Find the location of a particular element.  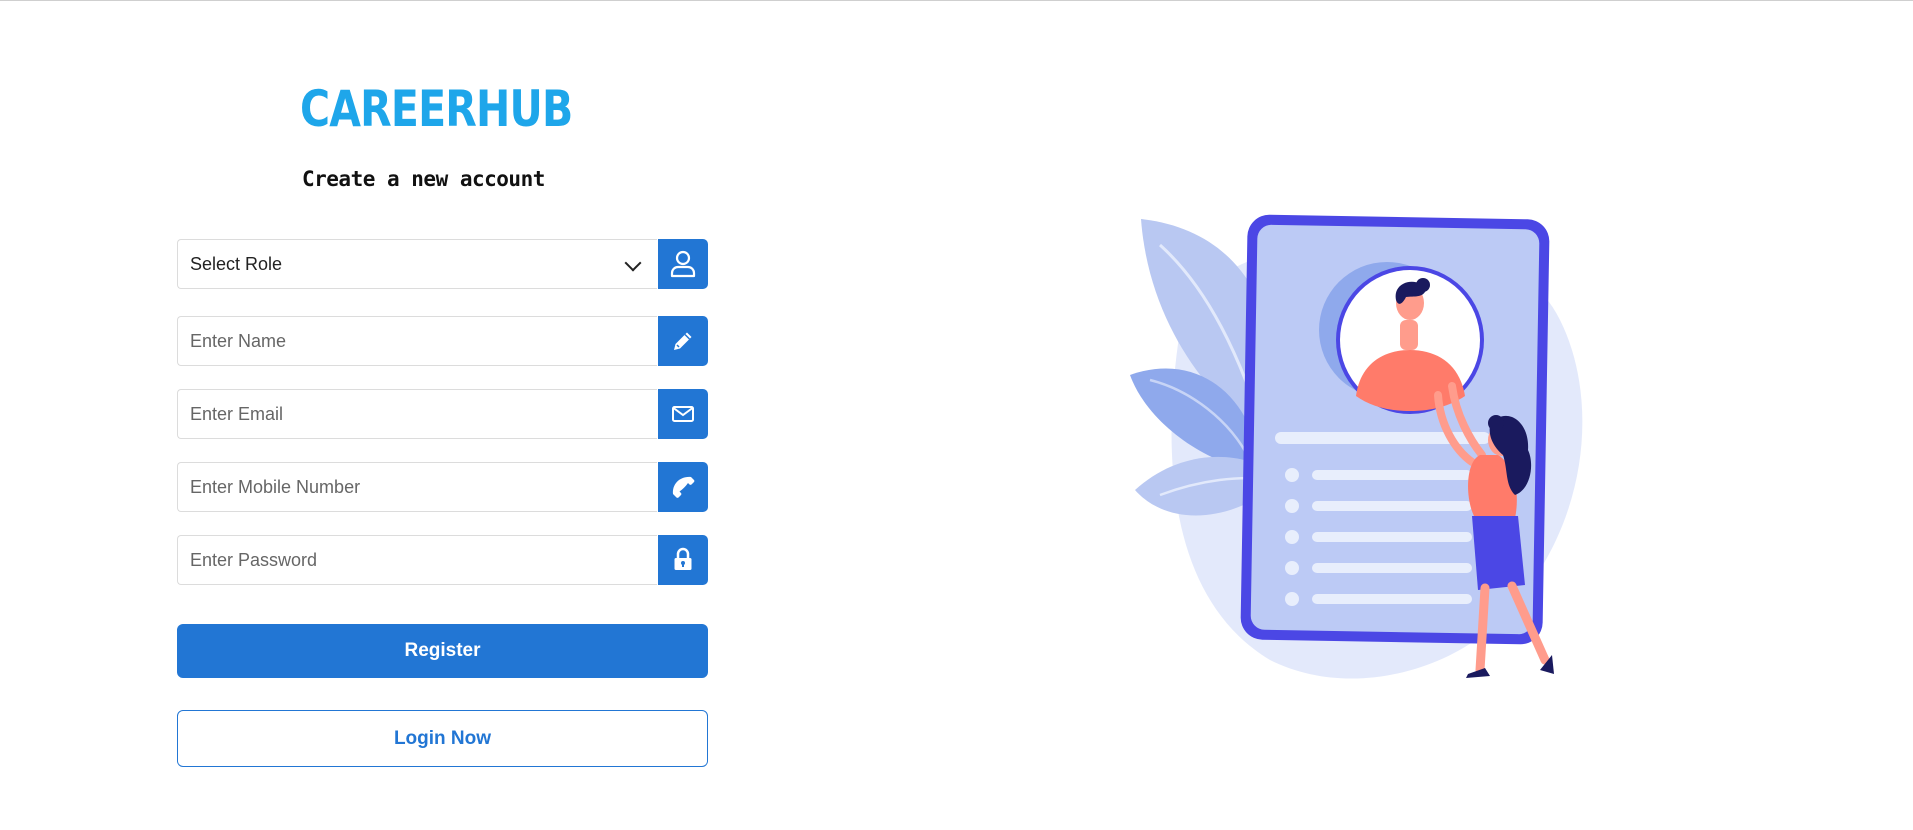

role-select-group: Select Role is located at coordinates (442, 264).